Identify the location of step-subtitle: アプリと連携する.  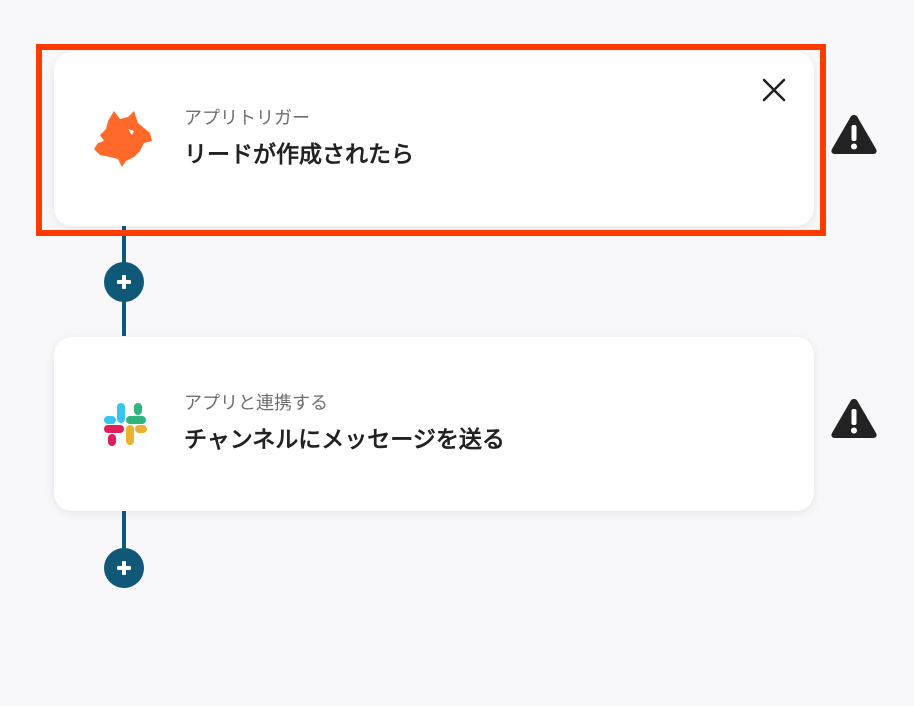
(256, 403).